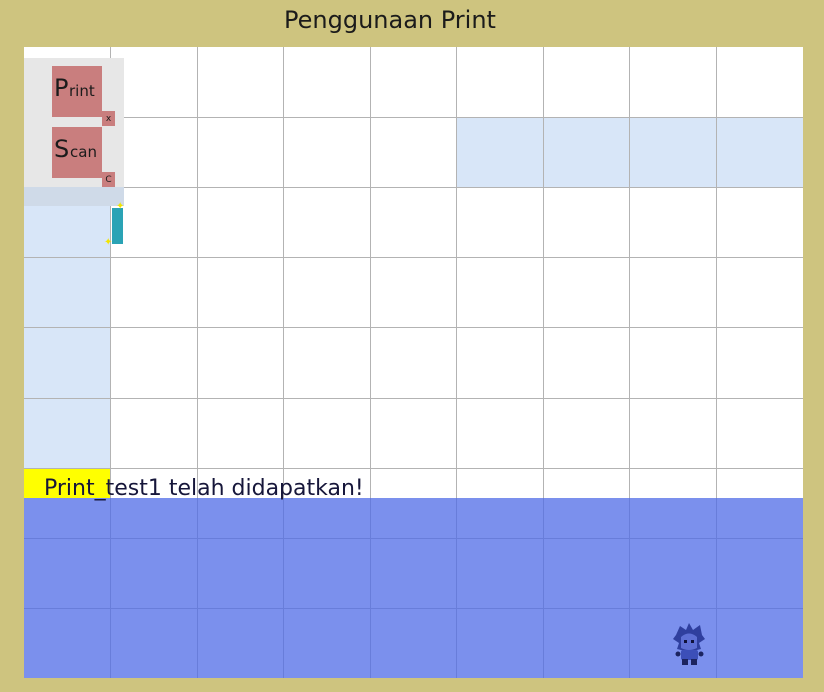 Image resolution: width=824 pixels, height=692 pixels. What do you see at coordinates (62, 149) in the screenshot?
I see `scan-command-initial: S` at bounding box center [62, 149].